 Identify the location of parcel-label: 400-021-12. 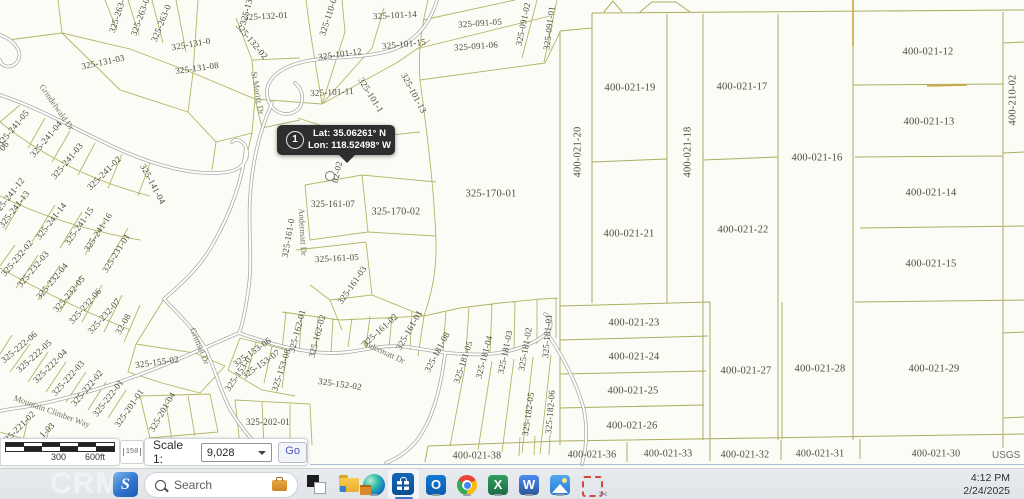
(928, 52).